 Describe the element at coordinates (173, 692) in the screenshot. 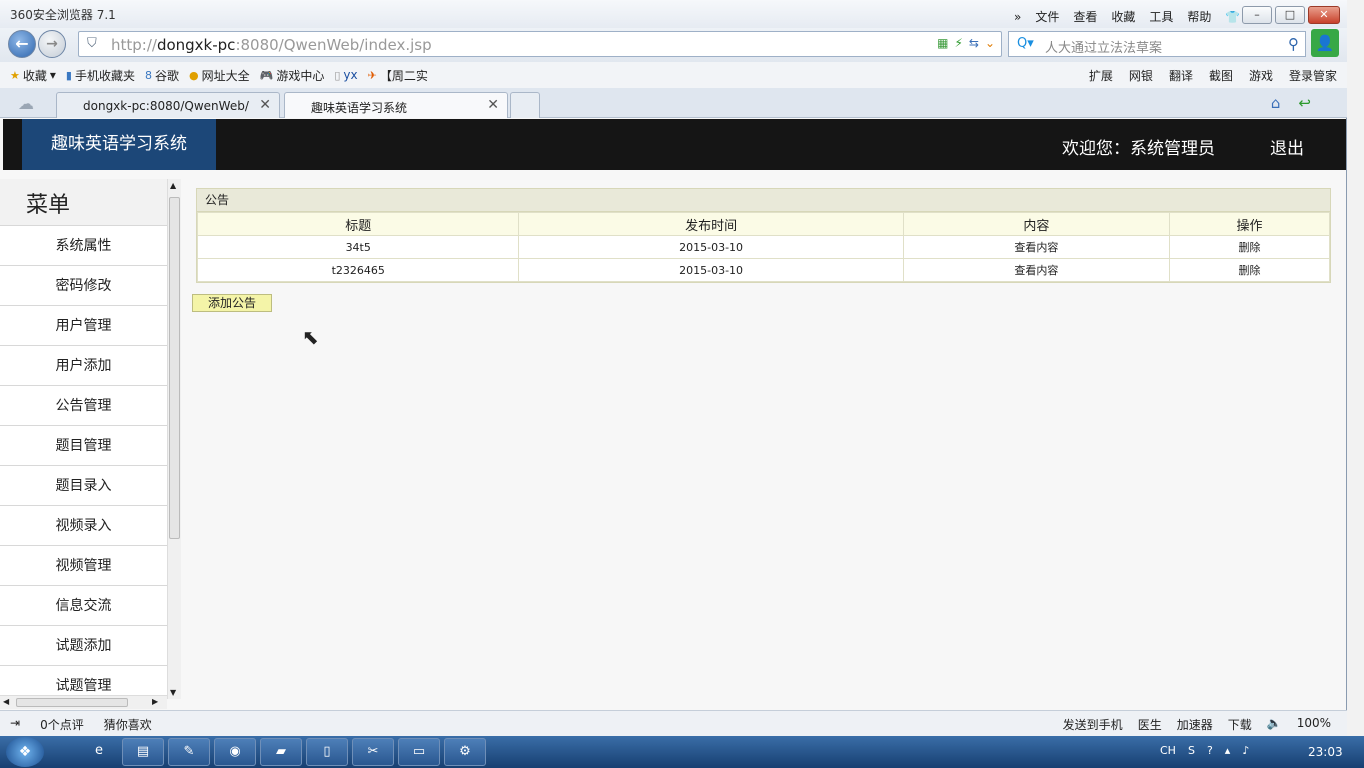

I see `scroll-down-icon: ▼` at that location.